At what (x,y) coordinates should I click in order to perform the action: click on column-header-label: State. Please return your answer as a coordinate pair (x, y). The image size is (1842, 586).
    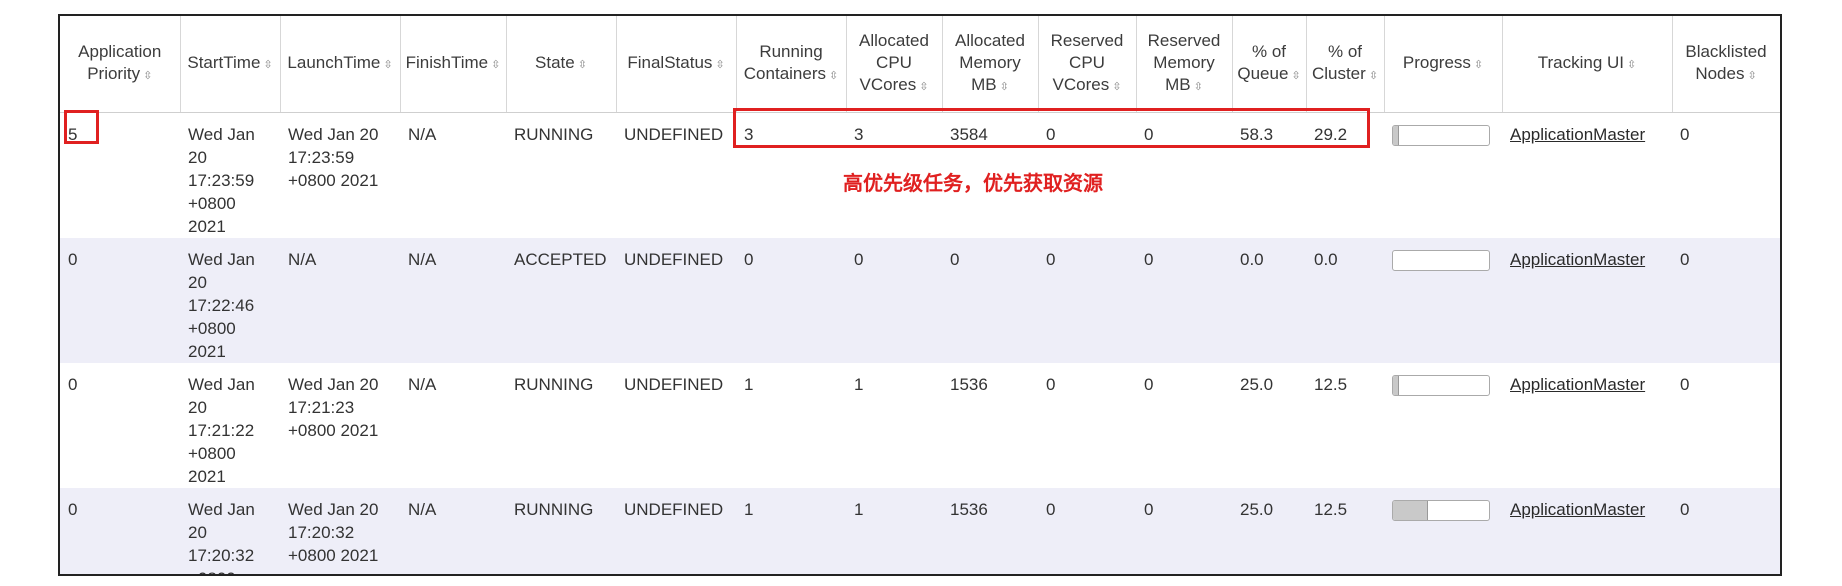
    Looking at the image, I should click on (555, 62).